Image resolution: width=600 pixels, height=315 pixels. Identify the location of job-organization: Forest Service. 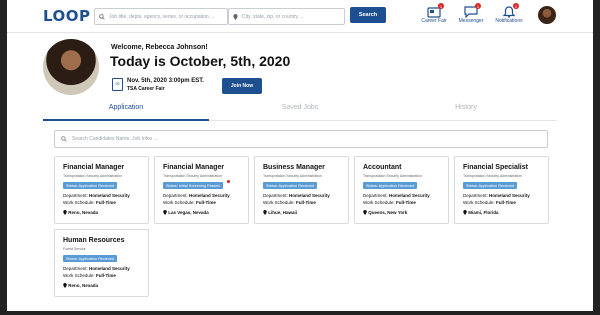
(74, 249).